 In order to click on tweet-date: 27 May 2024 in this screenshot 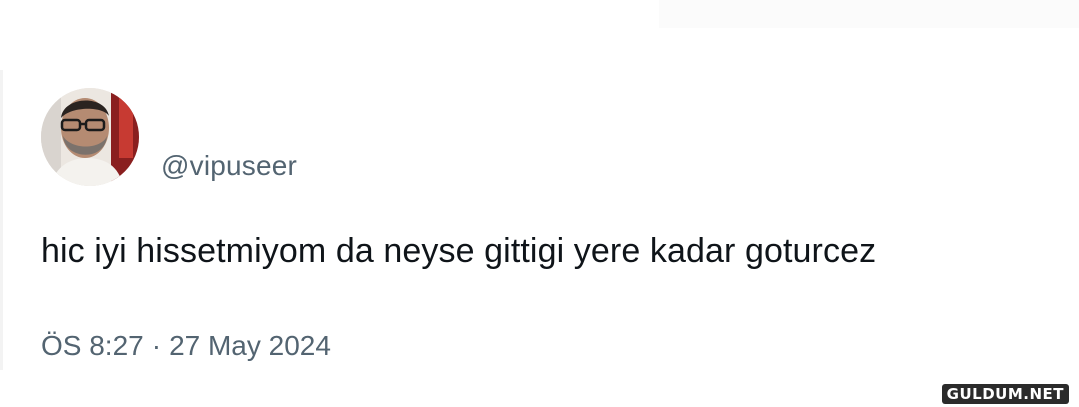, I will do `click(250, 345)`.